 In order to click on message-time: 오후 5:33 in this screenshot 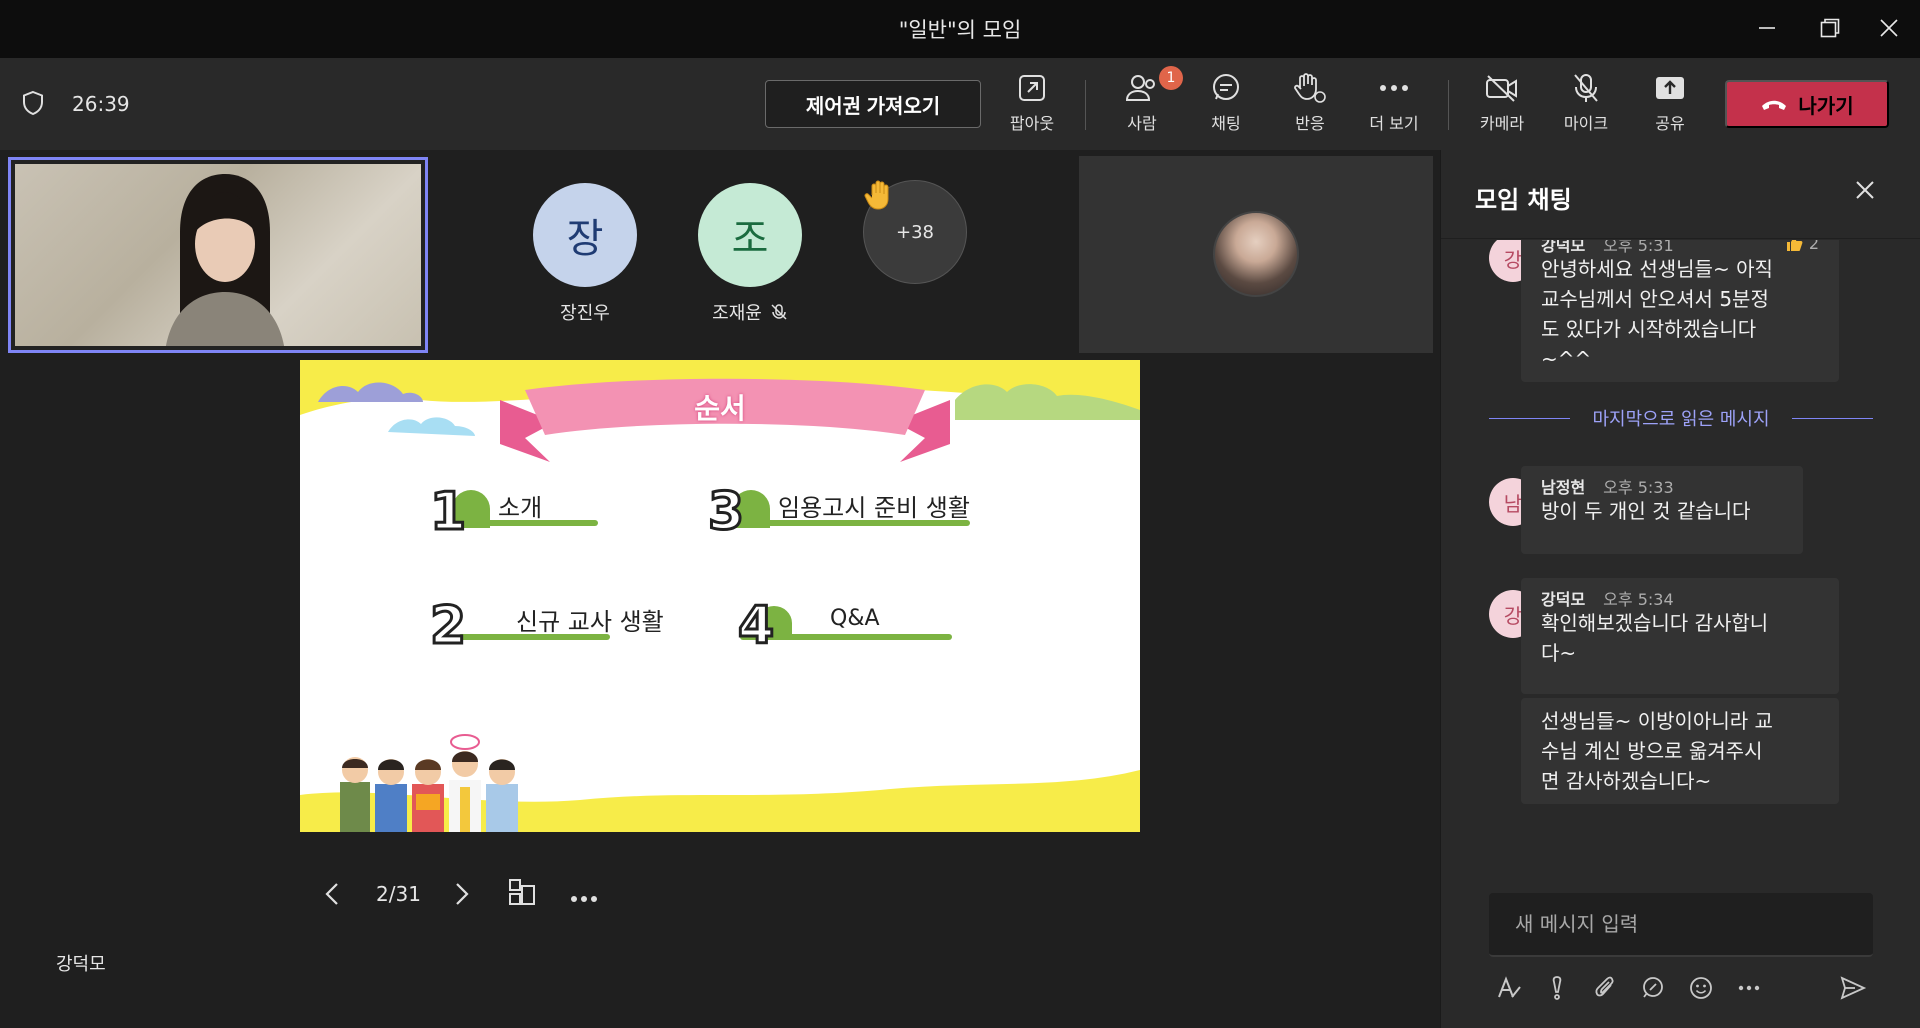, I will do `click(1638, 487)`.